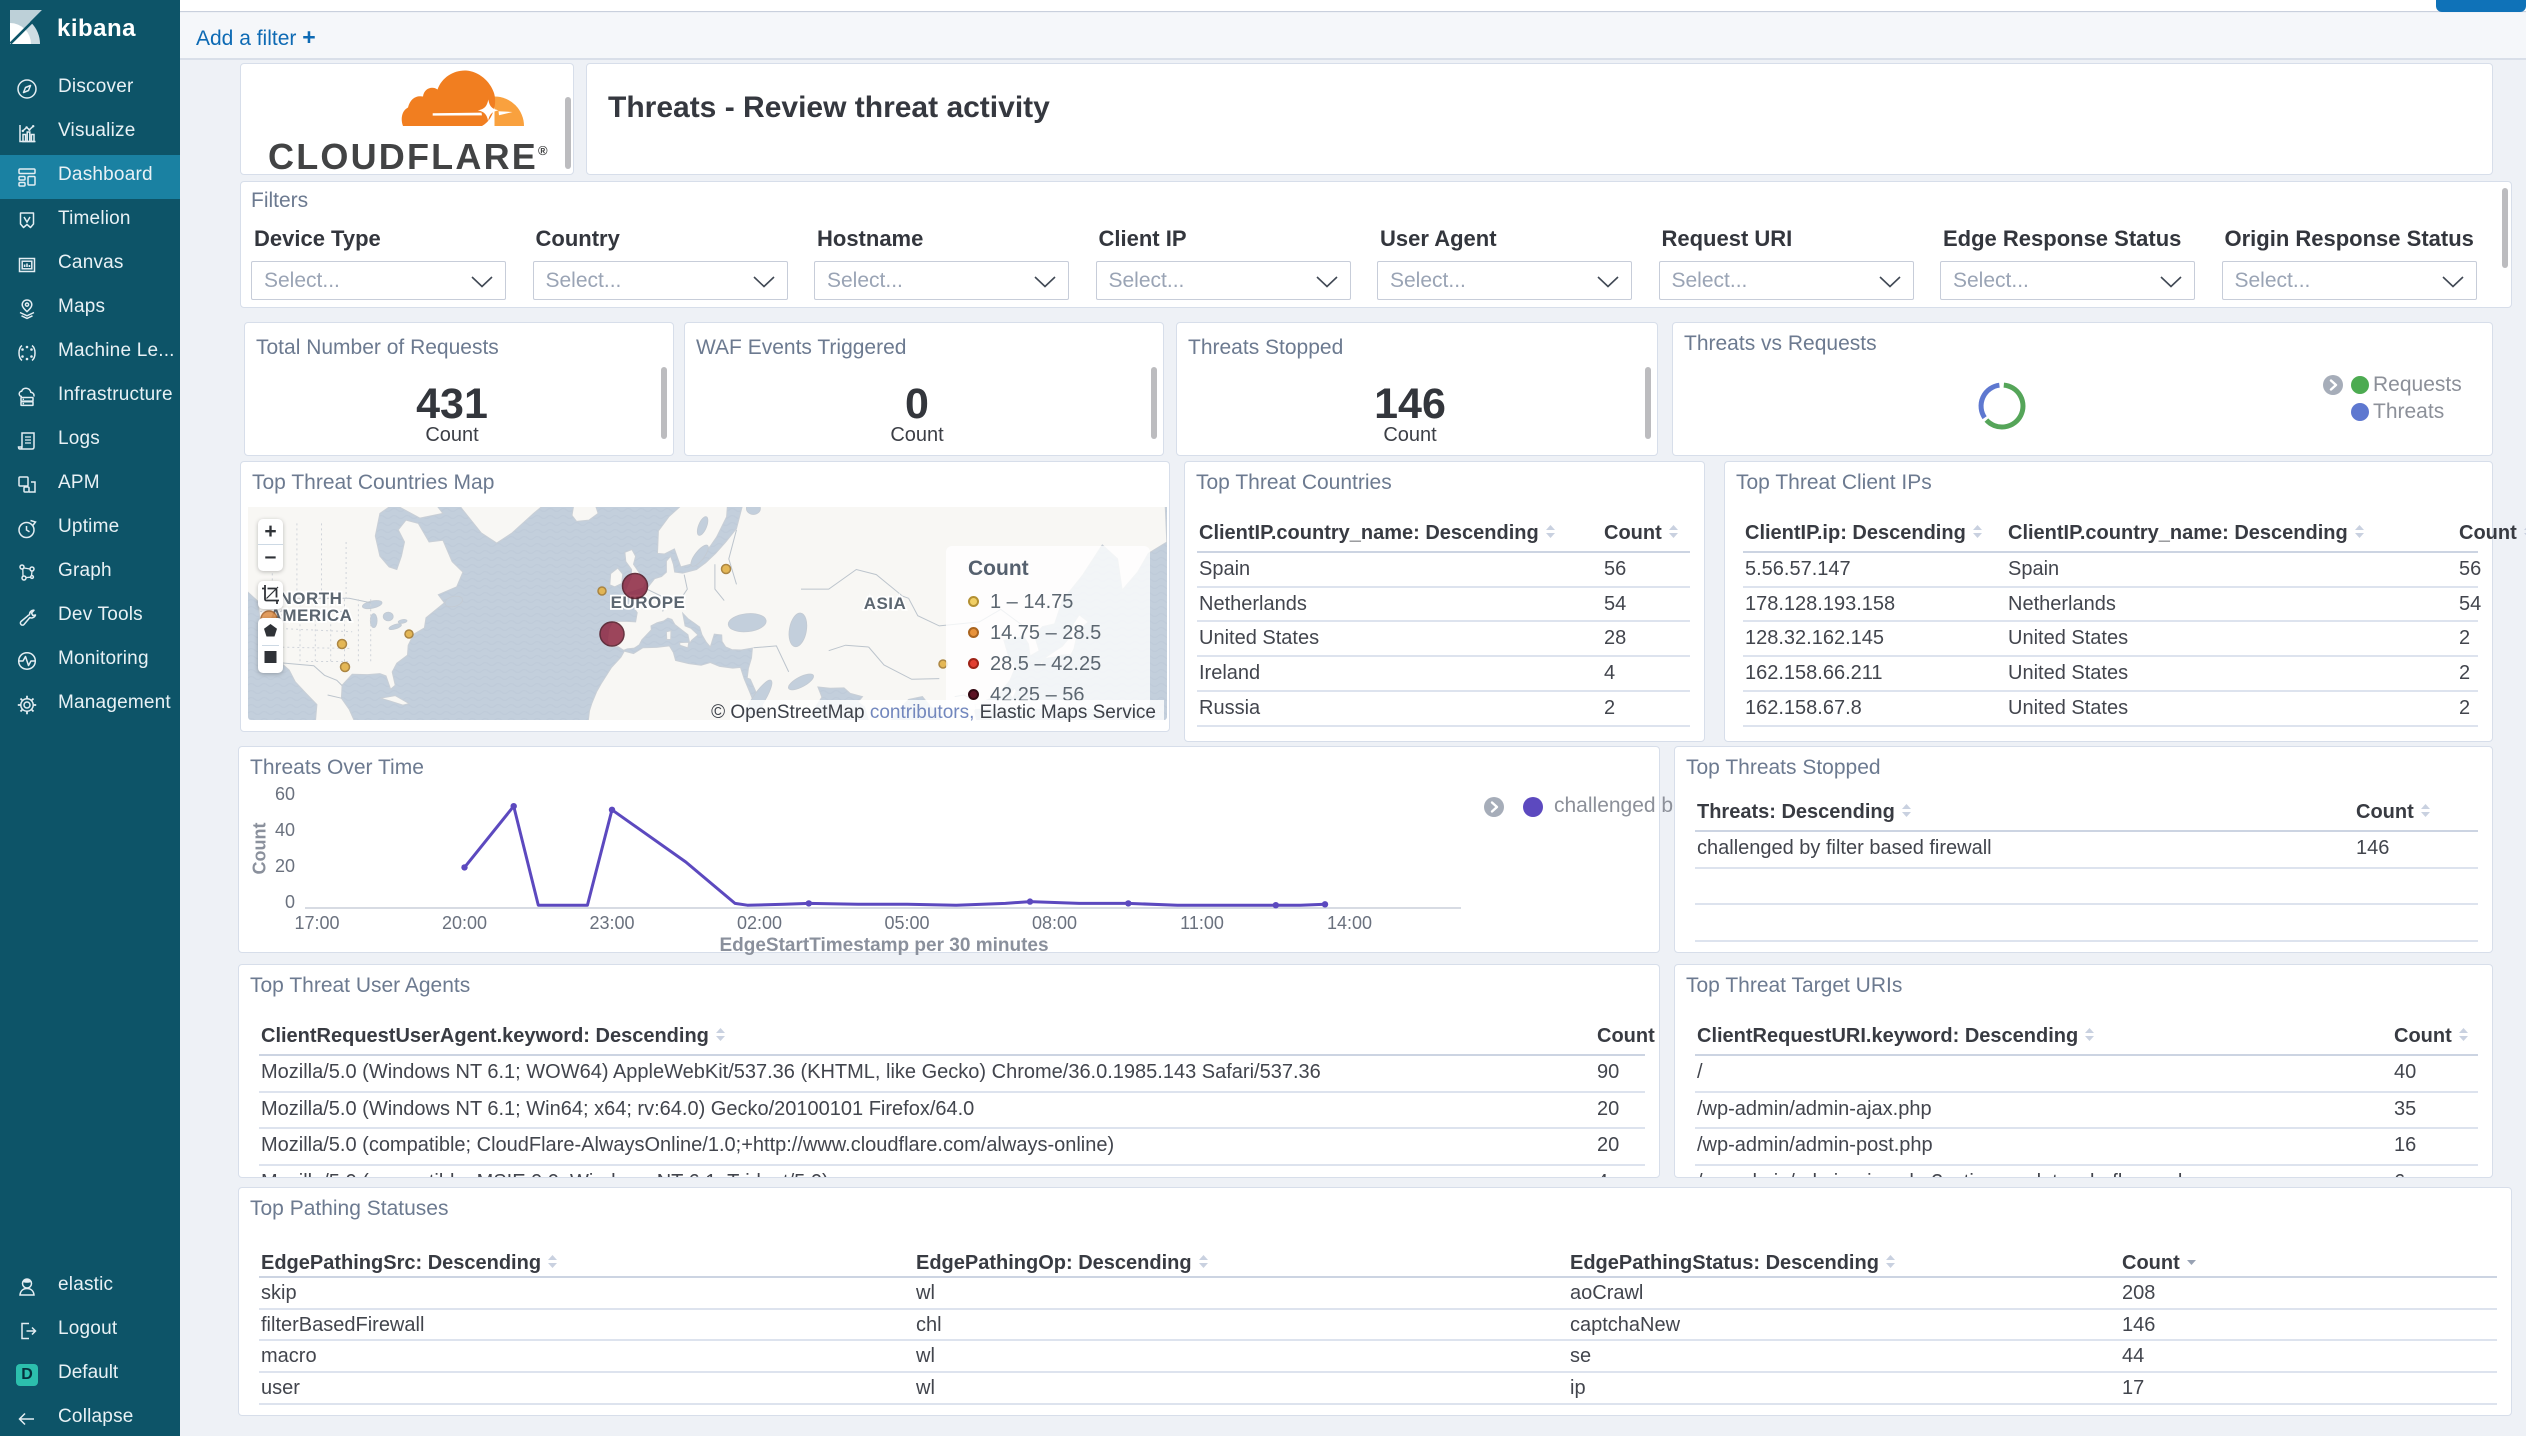 Image resolution: width=2526 pixels, height=1436 pixels. What do you see at coordinates (885, 603) in the screenshot?
I see `svg-text: ASIA` at bounding box center [885, 603].